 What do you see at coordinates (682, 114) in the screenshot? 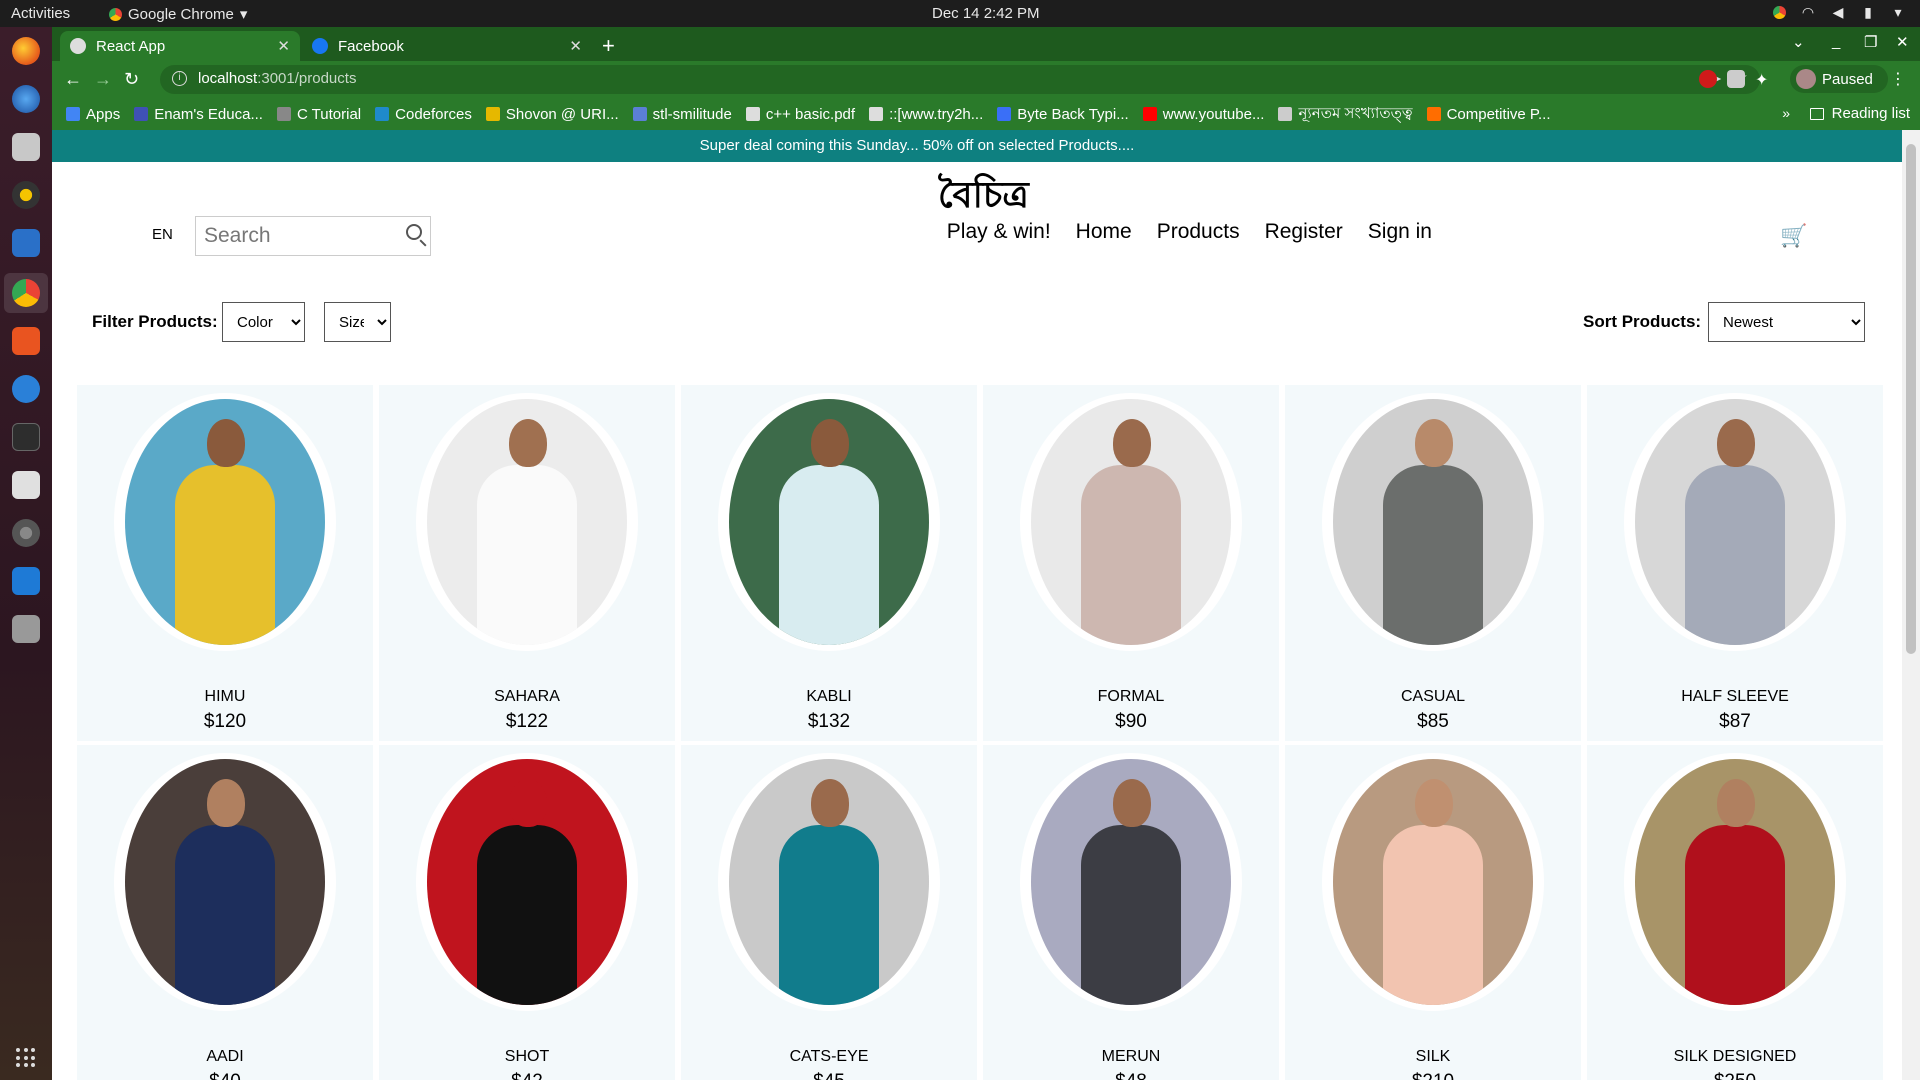
I see `bookmark-item: stl-smilitude` at bounding box center [682, 114].